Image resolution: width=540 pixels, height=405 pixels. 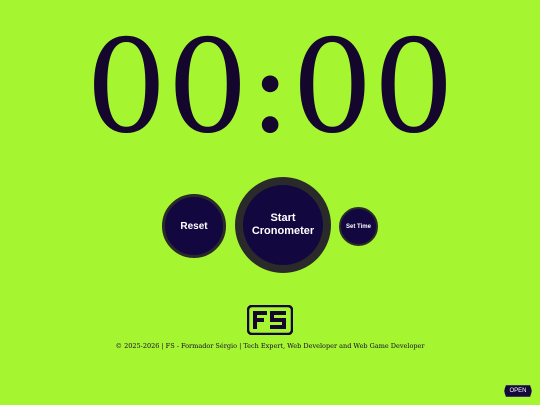 I want to click on set-time-button: Set Time, so click(x=358, y=226).